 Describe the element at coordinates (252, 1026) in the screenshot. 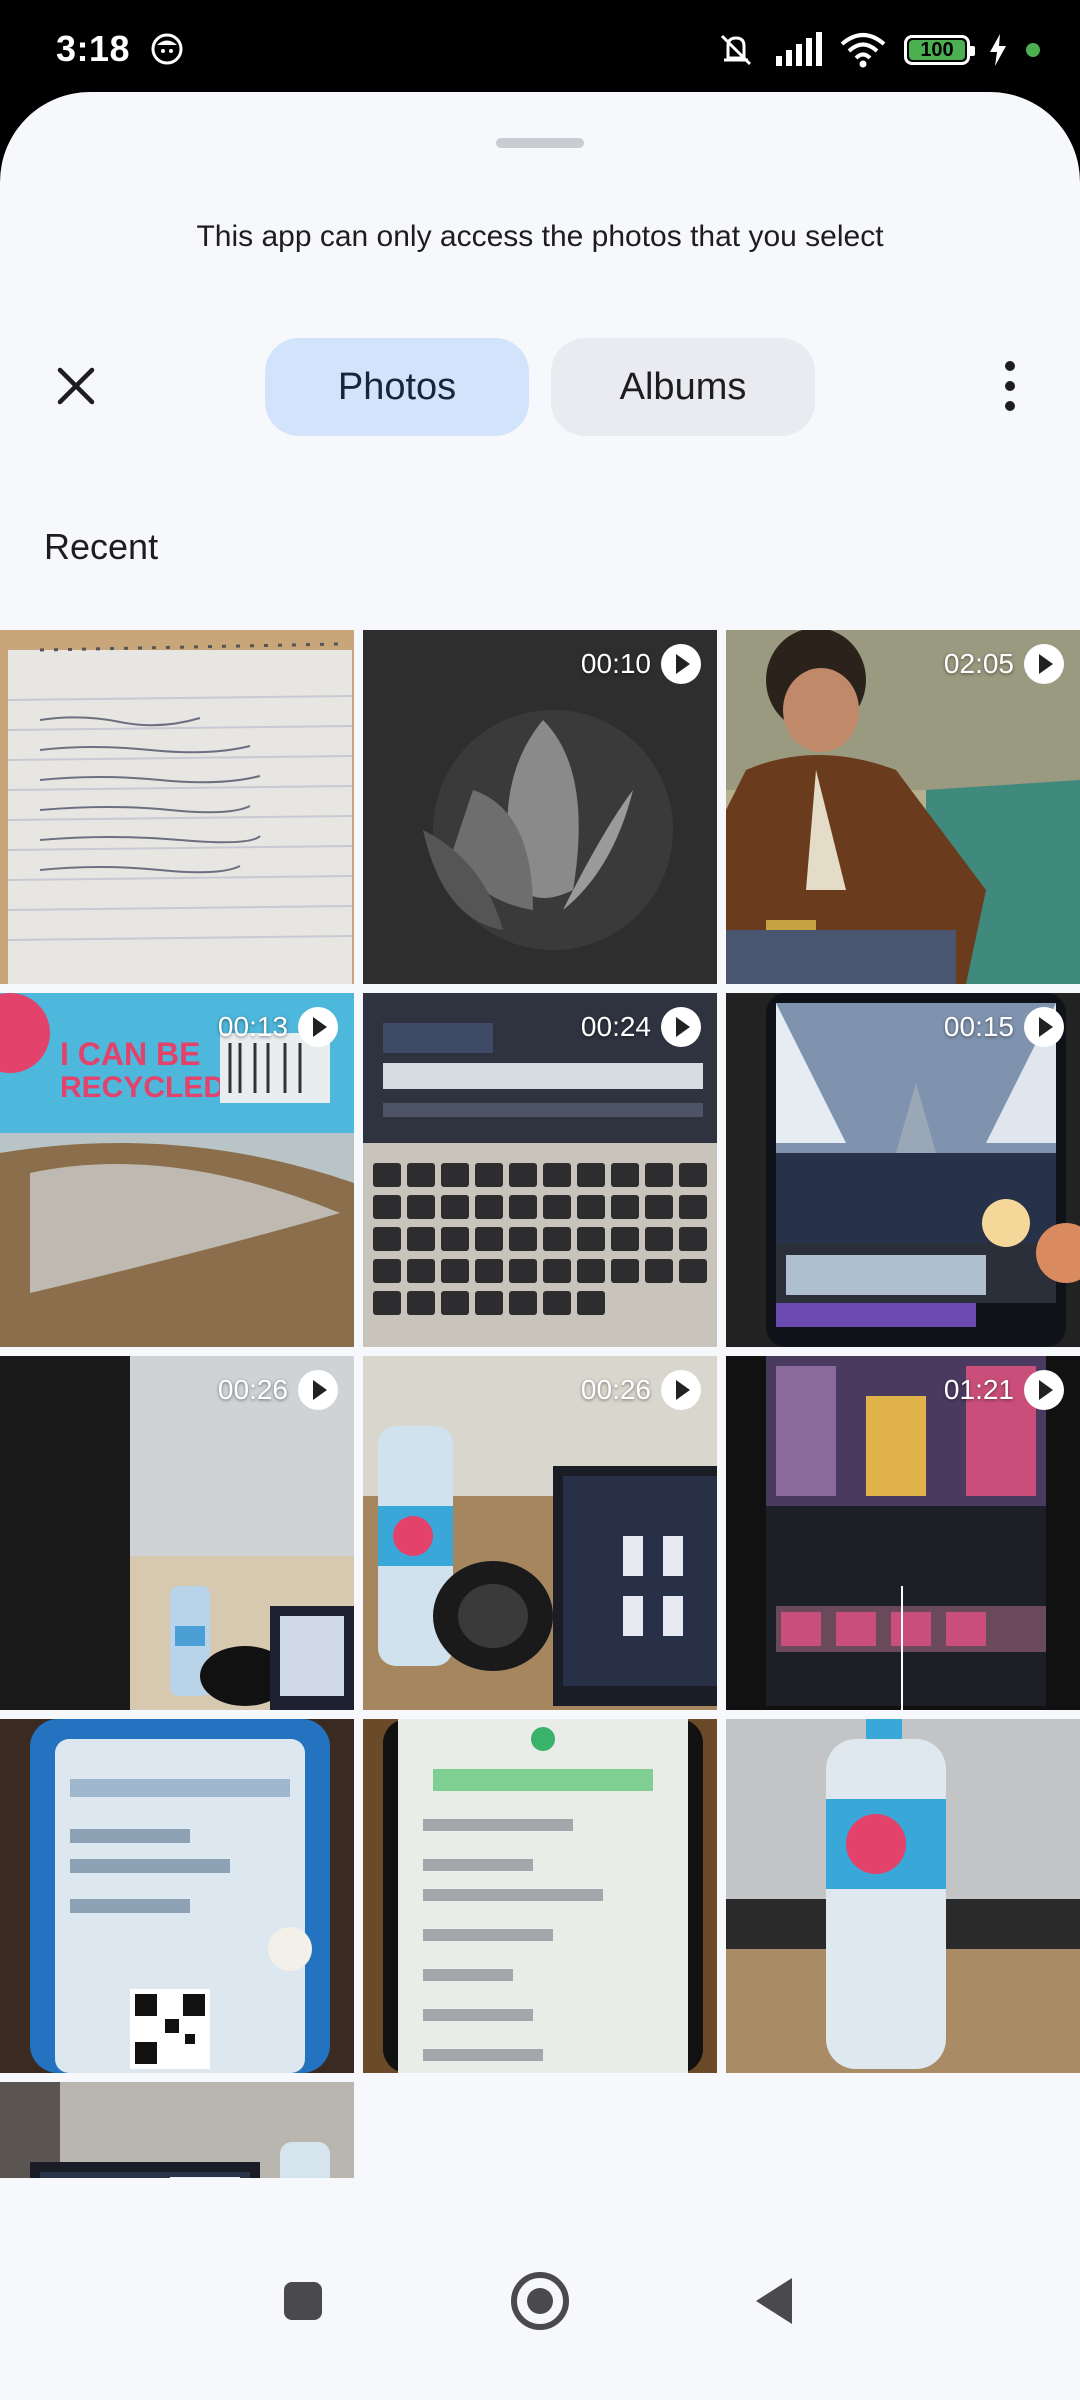

I see `video-duration: 00:13` at that location.